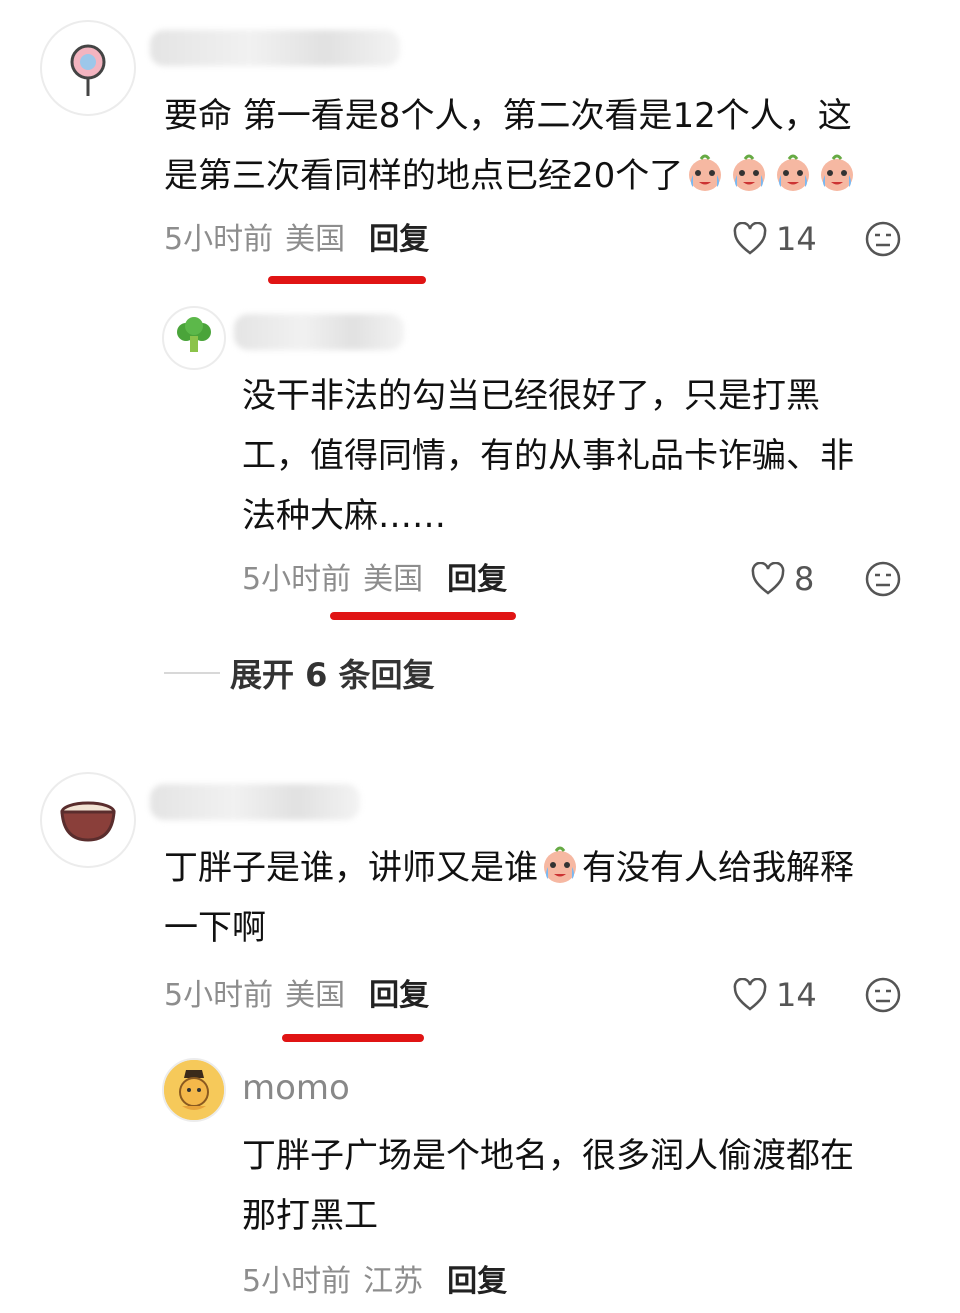 This screenshot has height=1313, width=960. Describe the element at coordinates (549, 146) in the screenshot. I see `comment-text: 要命 第一看是8个人，第二次看是12个人，这 是第三次看同样的地点已经20个了` at that location.